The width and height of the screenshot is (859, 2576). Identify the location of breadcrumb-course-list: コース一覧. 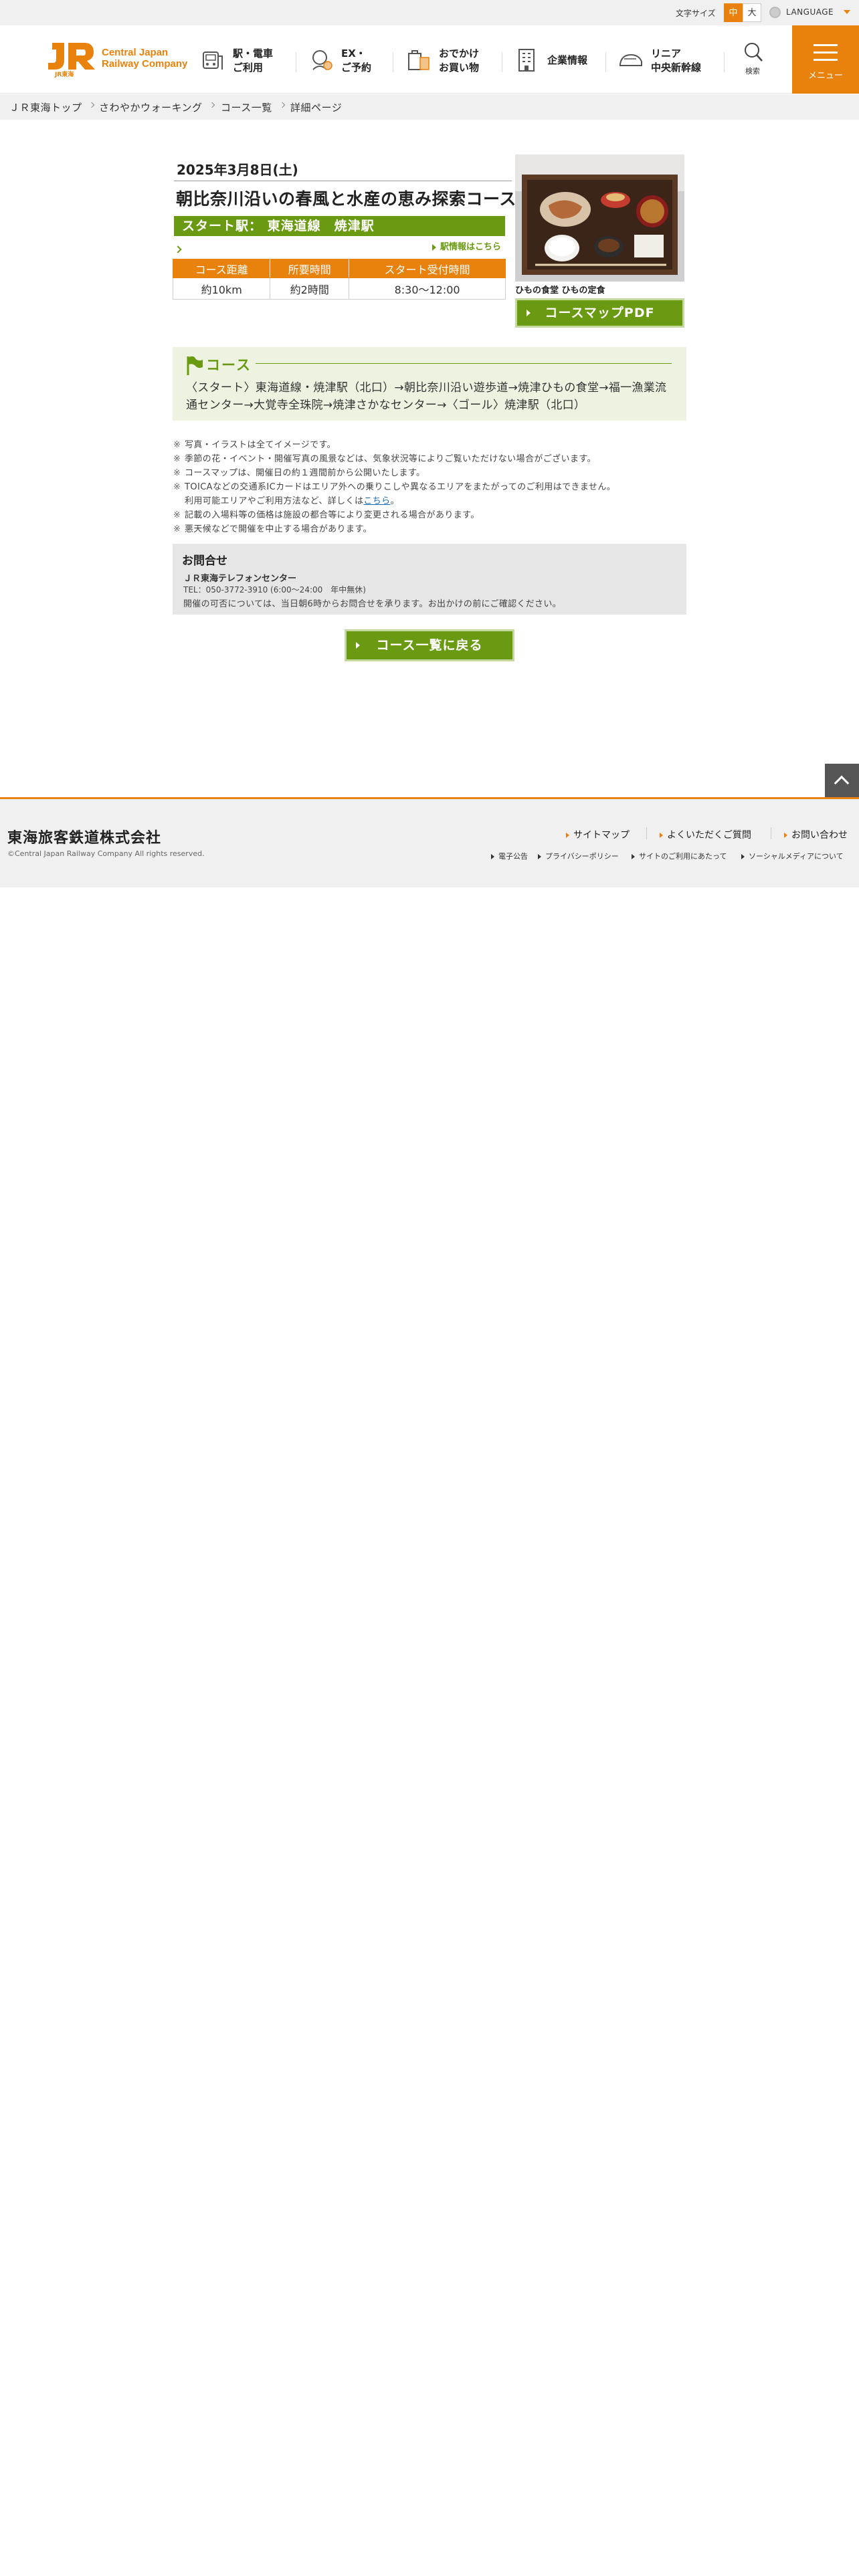
(247, 107).